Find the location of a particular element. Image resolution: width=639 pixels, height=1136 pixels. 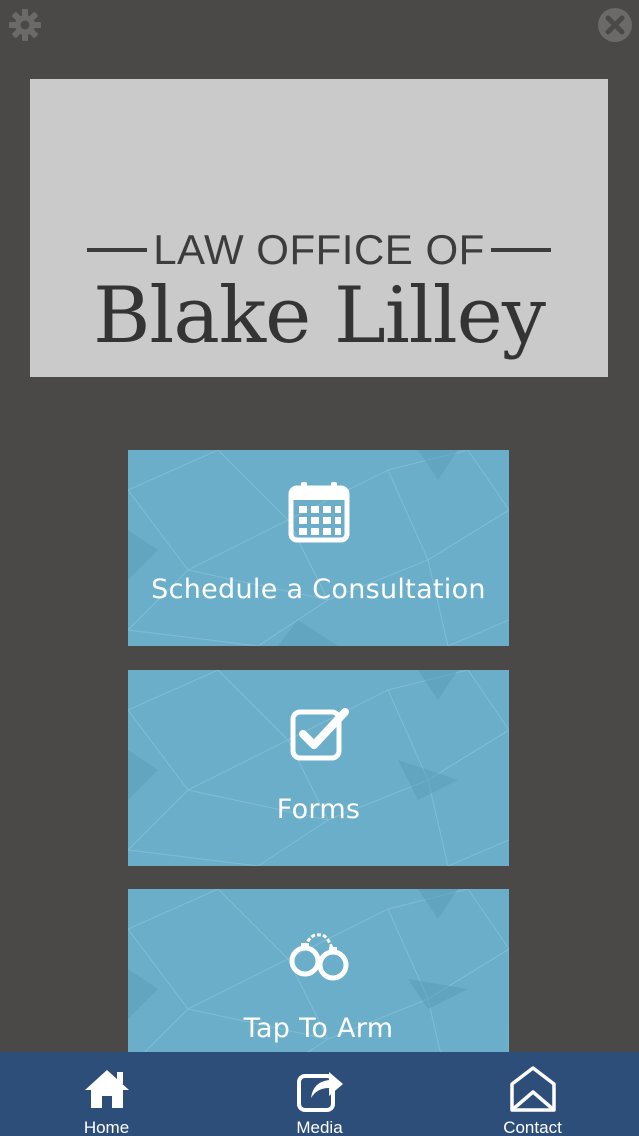

schedule-consultation-tile: Schedule a Consultation is located at coordinates (318, 548).